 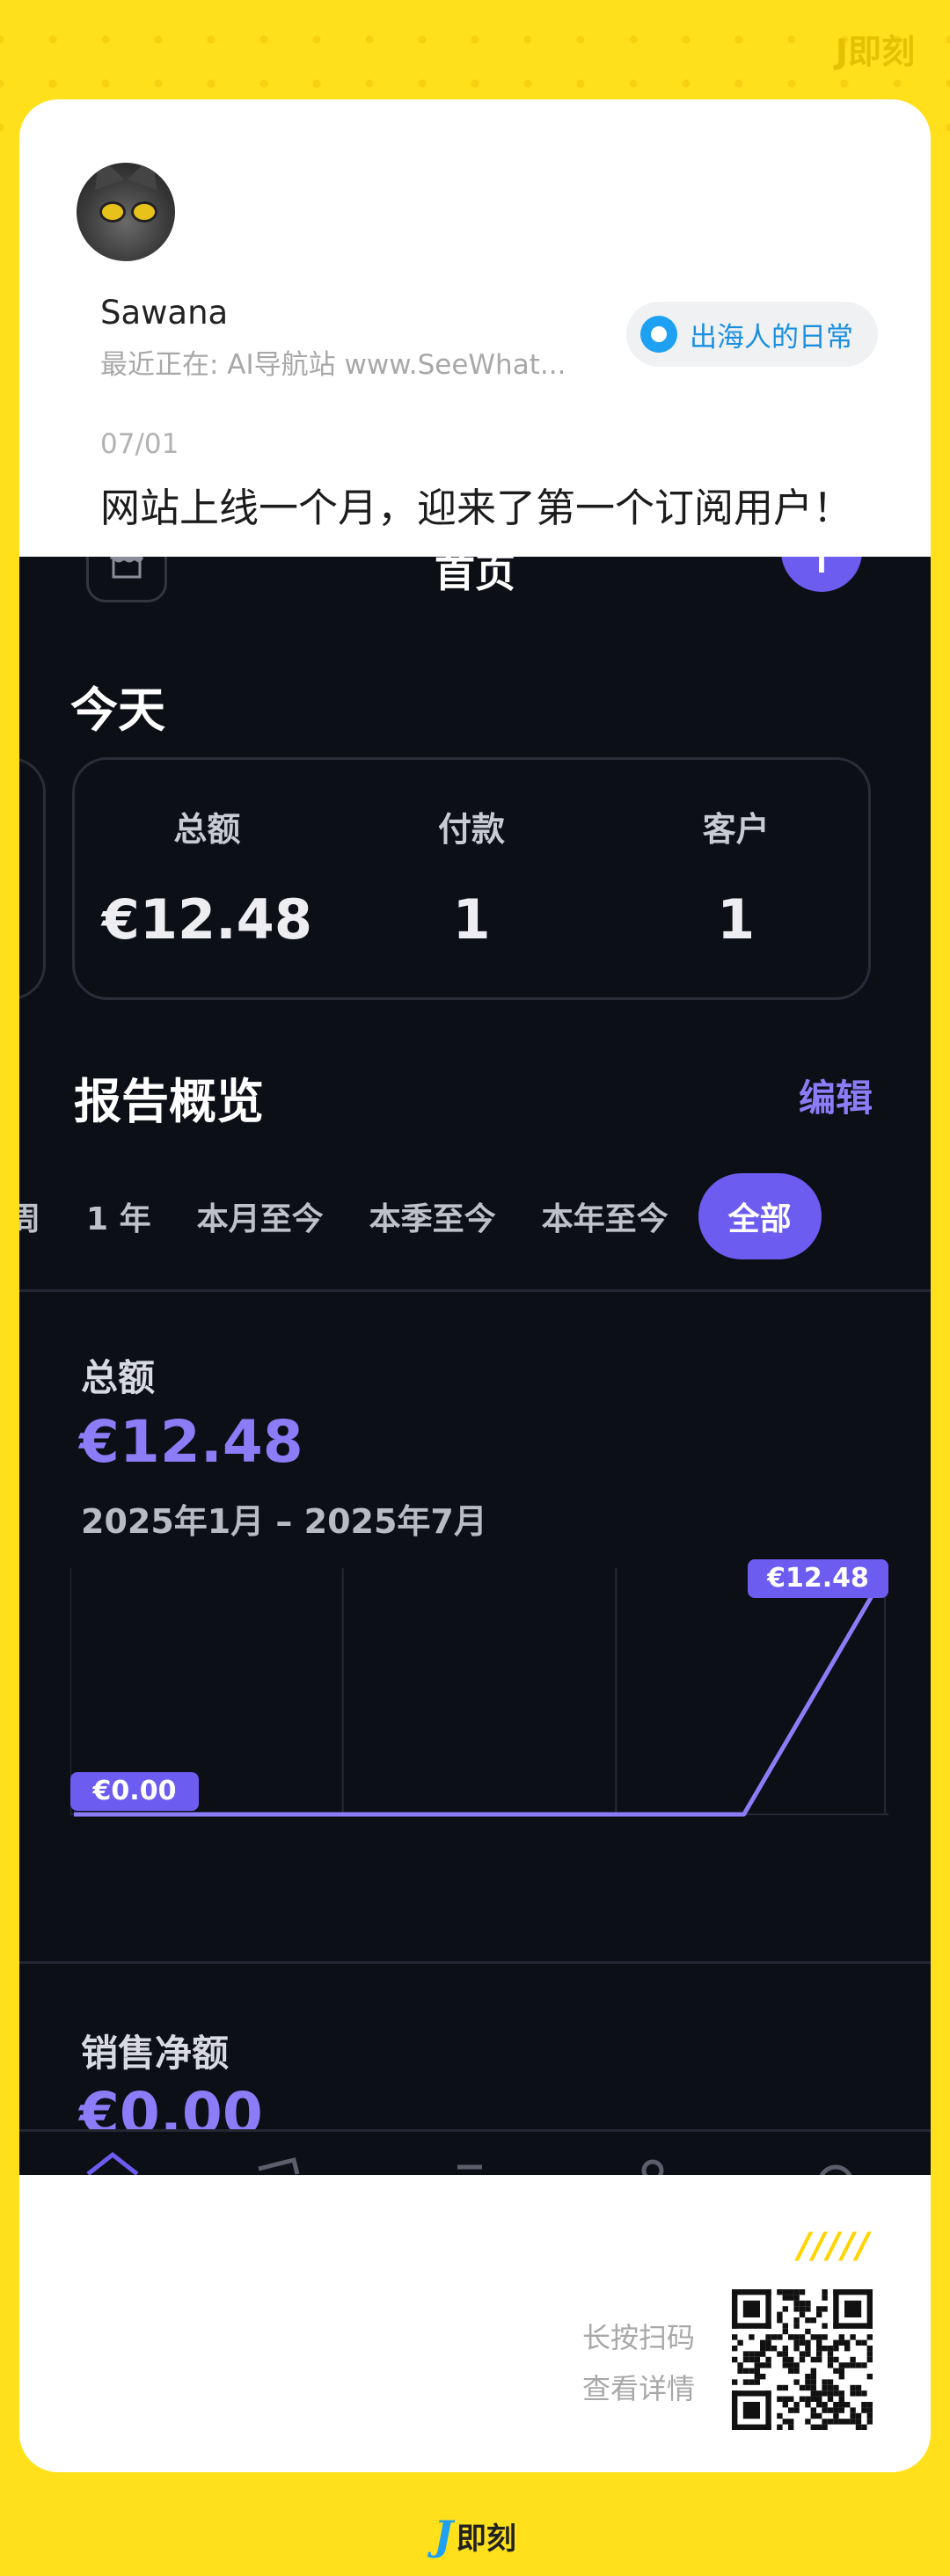 What do you see at coordinates (278, 2161) in the screenshot?
I see `payments-tab-icon` at bounding box center [278, 2161].